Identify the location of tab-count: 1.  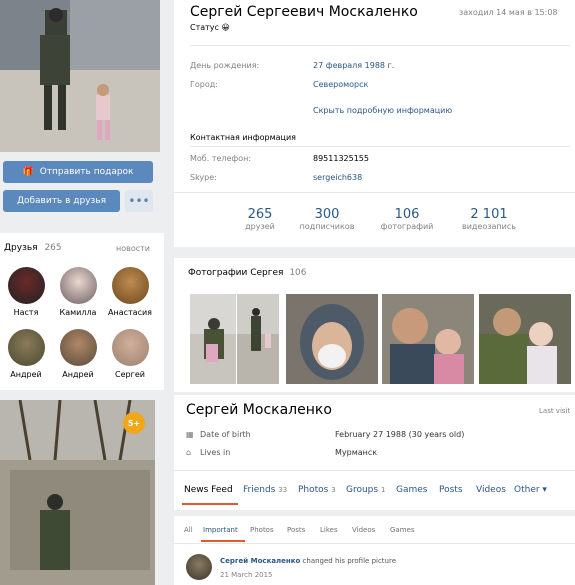
(383, 490).